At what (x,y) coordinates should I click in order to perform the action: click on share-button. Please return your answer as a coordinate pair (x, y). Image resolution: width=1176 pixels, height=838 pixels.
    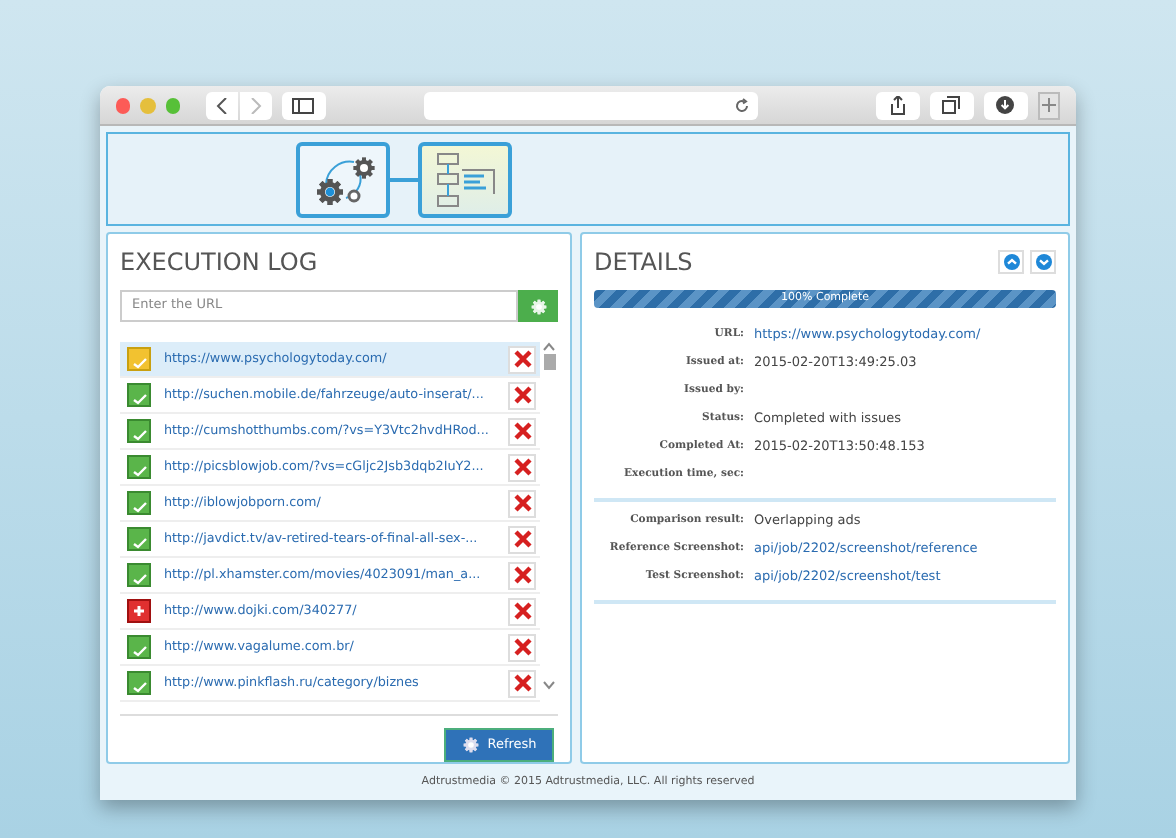
    Looking at the image, I should click on (897, 105).